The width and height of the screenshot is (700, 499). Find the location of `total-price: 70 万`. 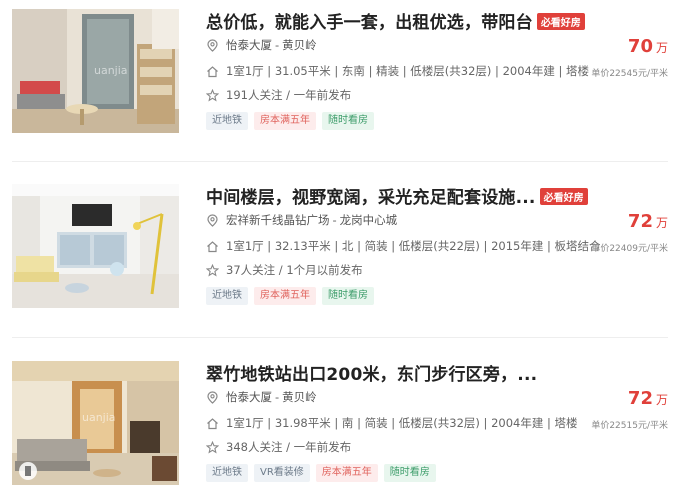

total-price: 70 万 is located at coordinates (647, 46).